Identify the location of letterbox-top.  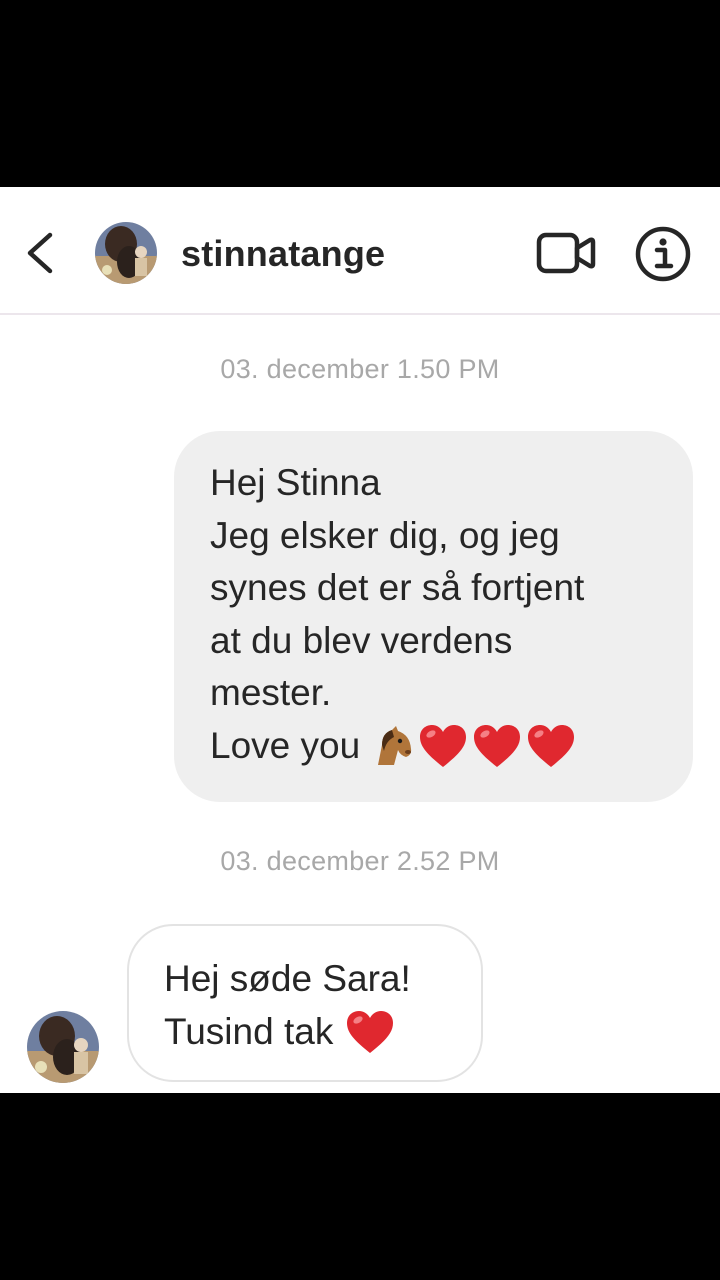
(360, 93).